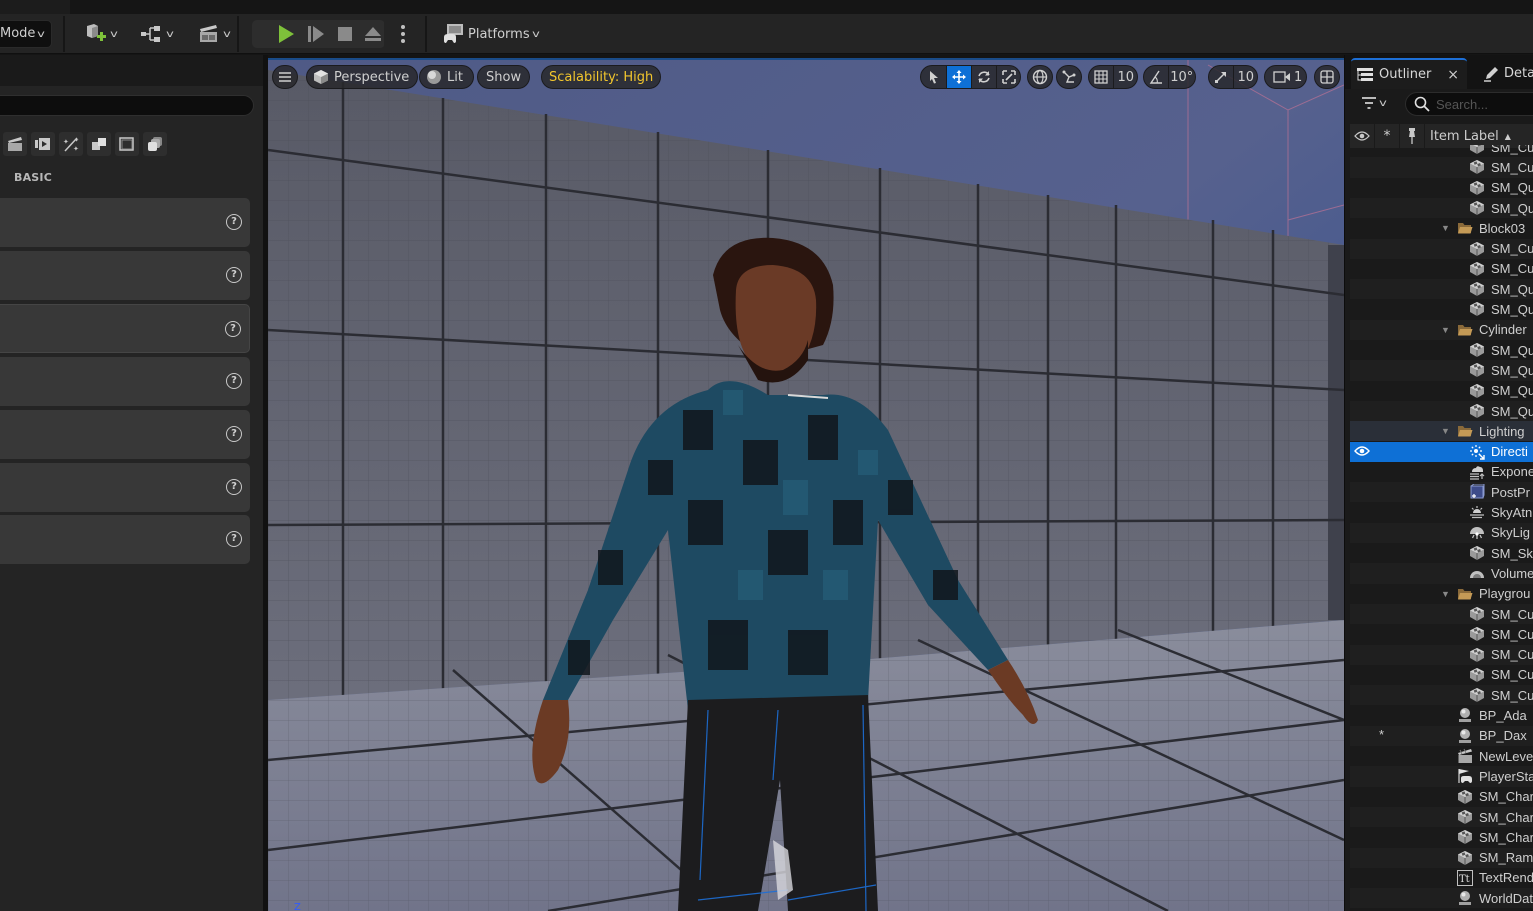 The height and width of the screenshot is (911, 1533). What do you see at coordinates (1441, 573) in the screenshot?
I see `outliner-row: Volume` at bounding box center [1441, 573].